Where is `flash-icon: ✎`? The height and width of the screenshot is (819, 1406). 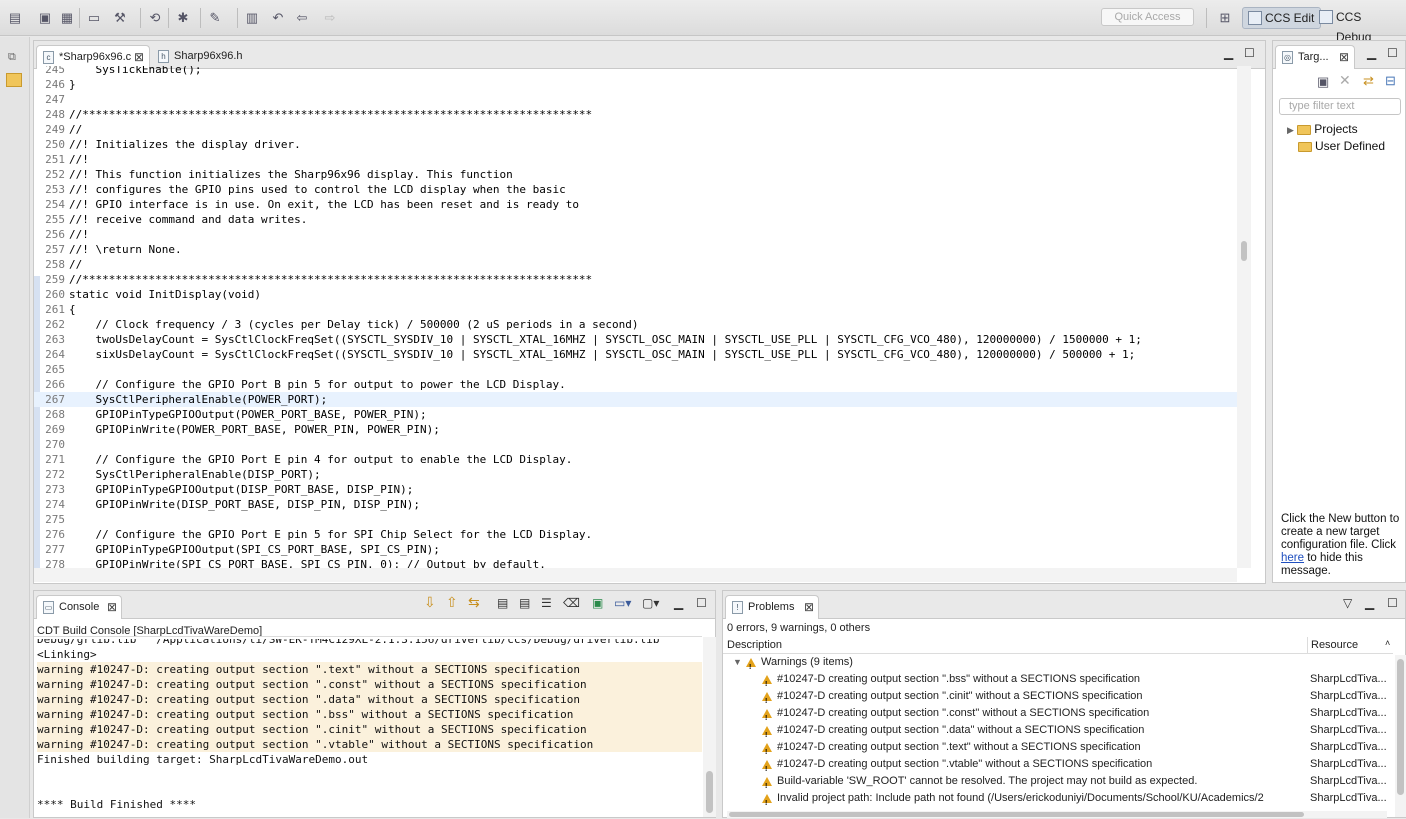 flash-icon: ✎ is located at coordinates (215, 18).